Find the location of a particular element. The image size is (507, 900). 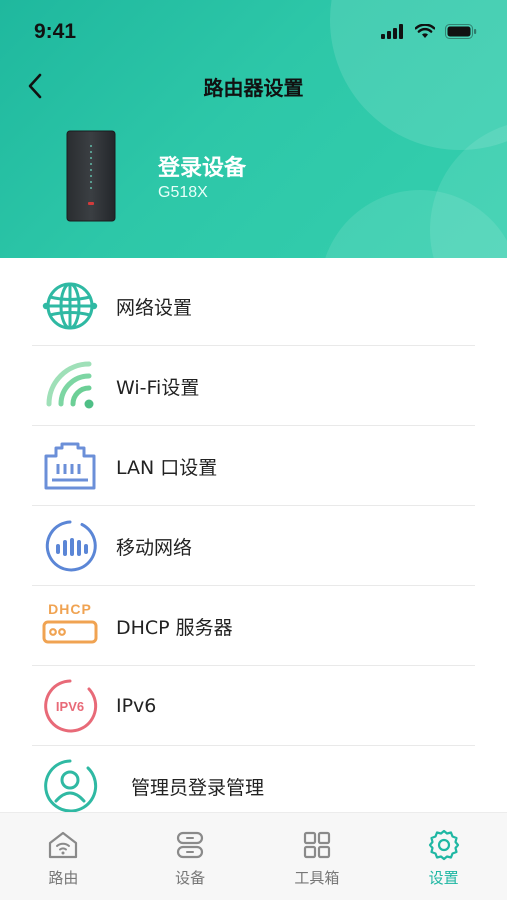

tab-label: 路由 is located at coordinates (63, 878).